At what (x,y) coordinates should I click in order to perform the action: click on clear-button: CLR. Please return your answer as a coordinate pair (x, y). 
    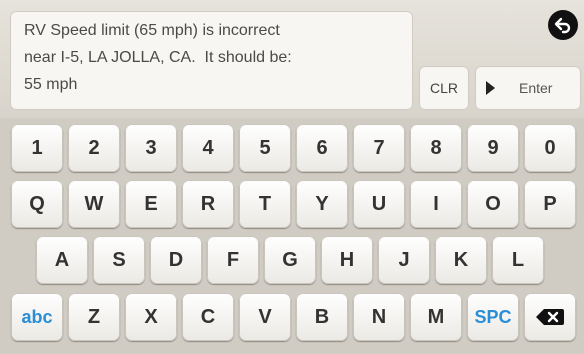
    Looking at the image, I should click on (444, 88).